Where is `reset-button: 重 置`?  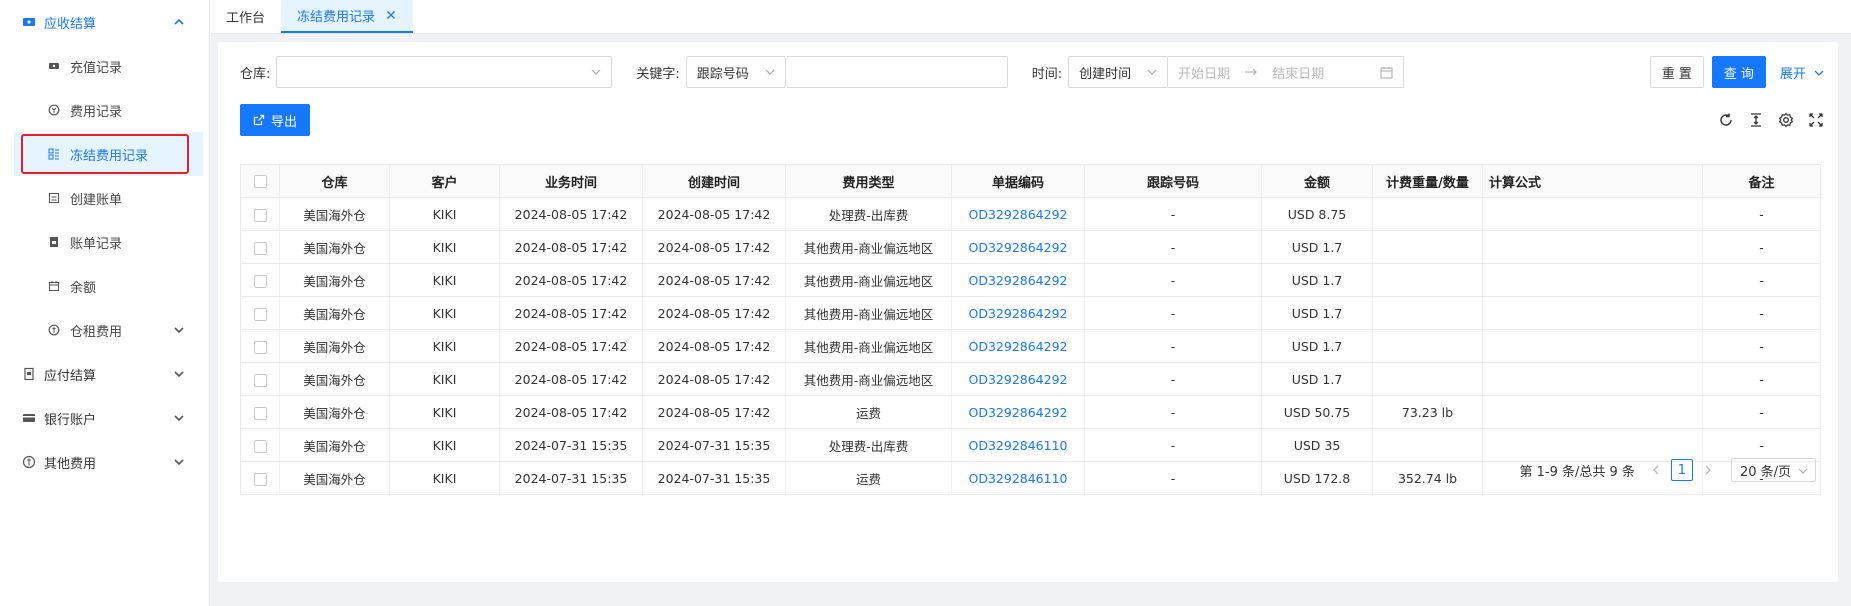 reset-button: 重 置 is located at coordinates (1676, 72).